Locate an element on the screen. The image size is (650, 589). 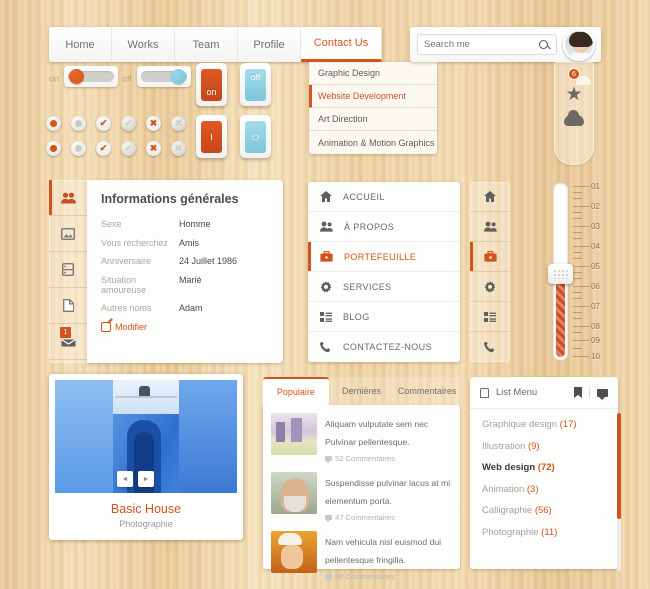
ruler-slider: 01 02 03 04 05 06 07 08 09 10 is located at coordinates (572, 271).